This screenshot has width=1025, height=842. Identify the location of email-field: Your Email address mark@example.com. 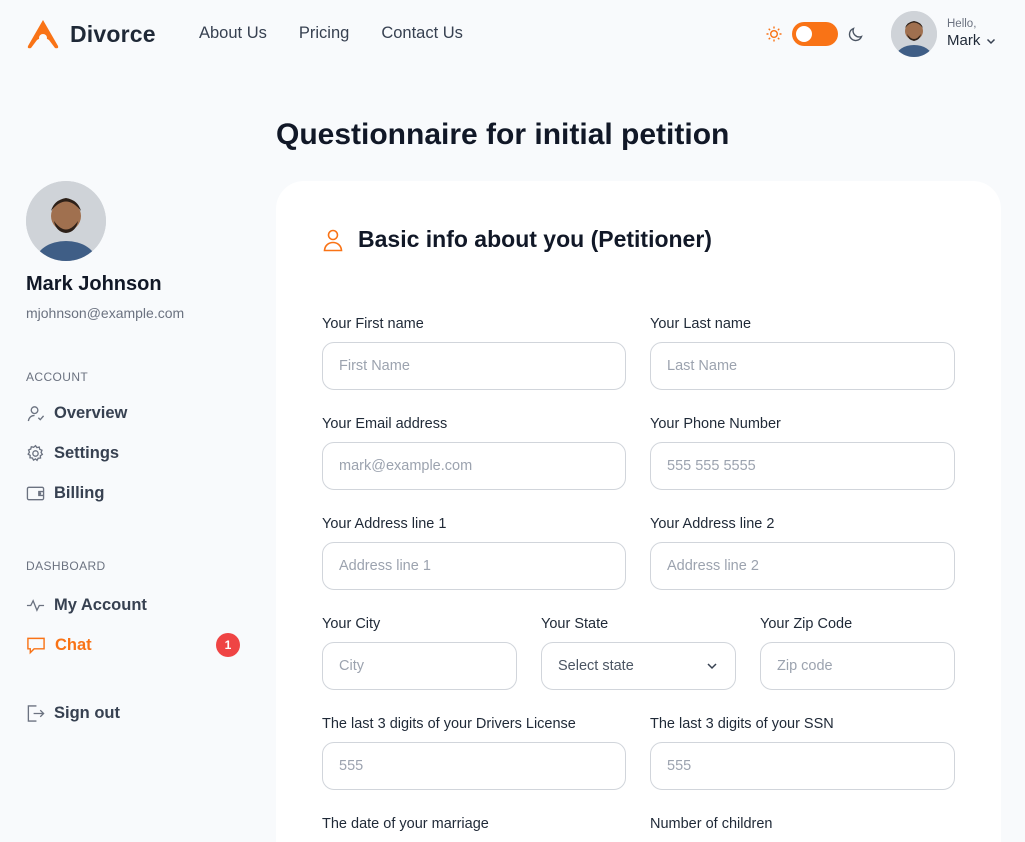
(474, 453).